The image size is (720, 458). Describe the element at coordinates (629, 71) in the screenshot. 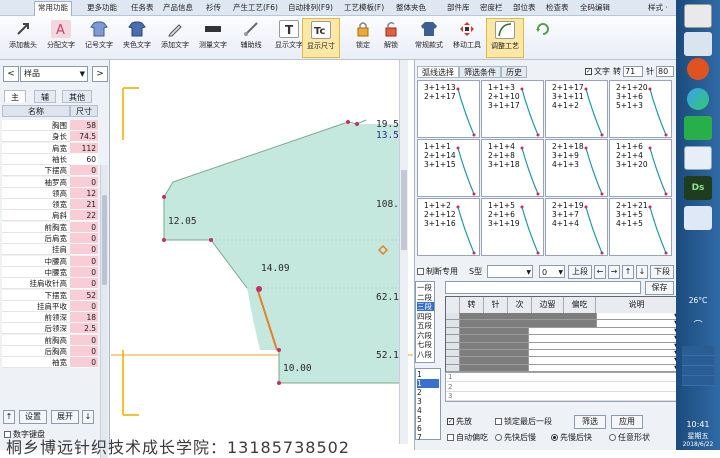

I see `text-toggle: ✓ 文字 转 71 针 80` at that location.